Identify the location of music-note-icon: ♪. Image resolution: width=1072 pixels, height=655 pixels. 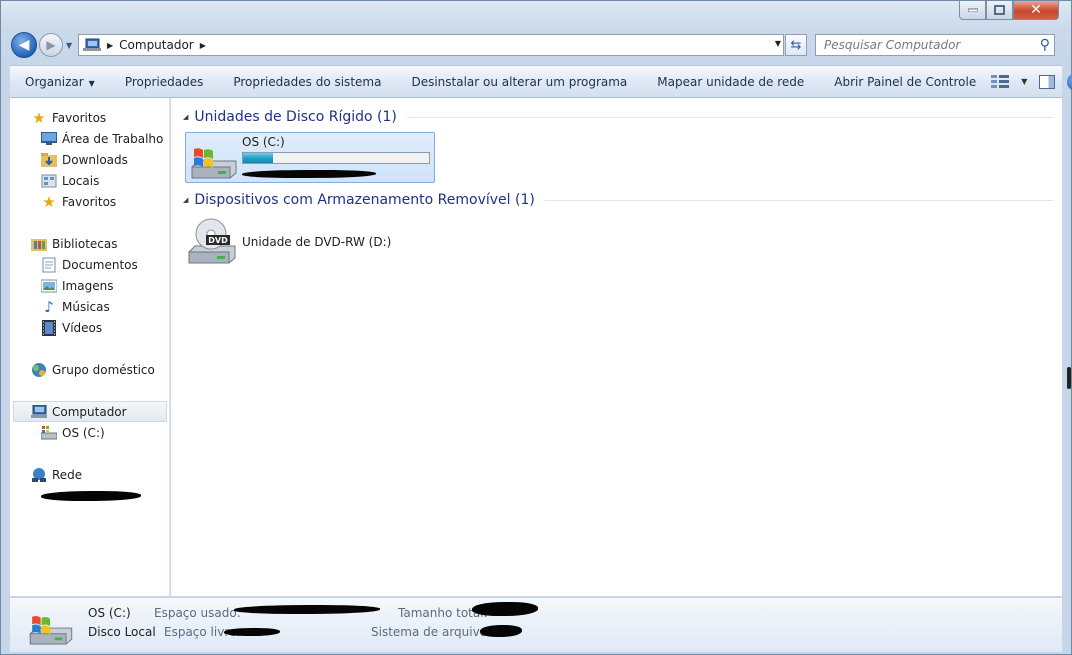
(49, 306).